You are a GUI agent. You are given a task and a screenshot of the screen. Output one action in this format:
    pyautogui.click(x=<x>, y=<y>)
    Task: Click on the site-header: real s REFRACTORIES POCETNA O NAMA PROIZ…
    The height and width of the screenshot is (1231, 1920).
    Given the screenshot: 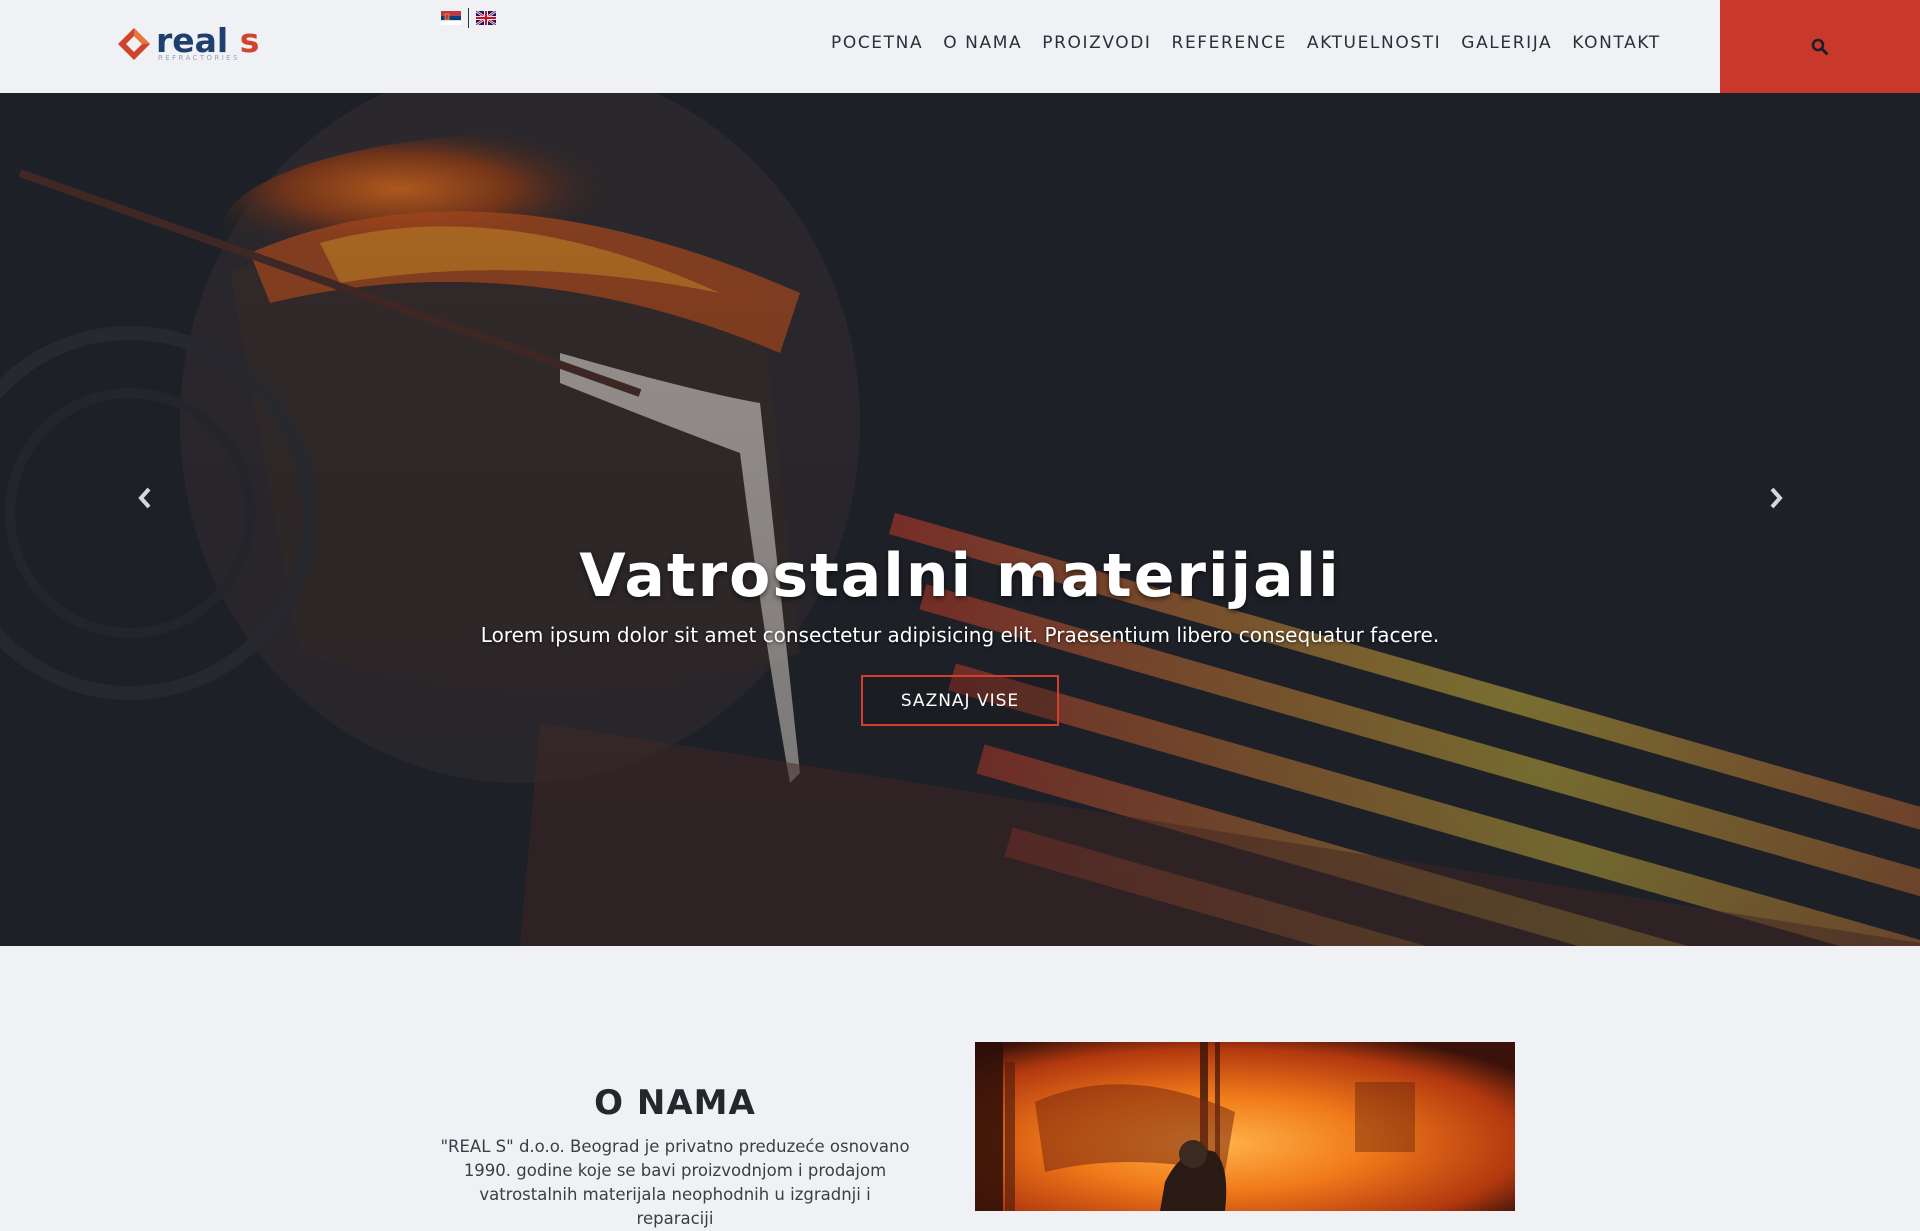 What is the action you would take?
    pyautogui.click(x=960, y=46)
    